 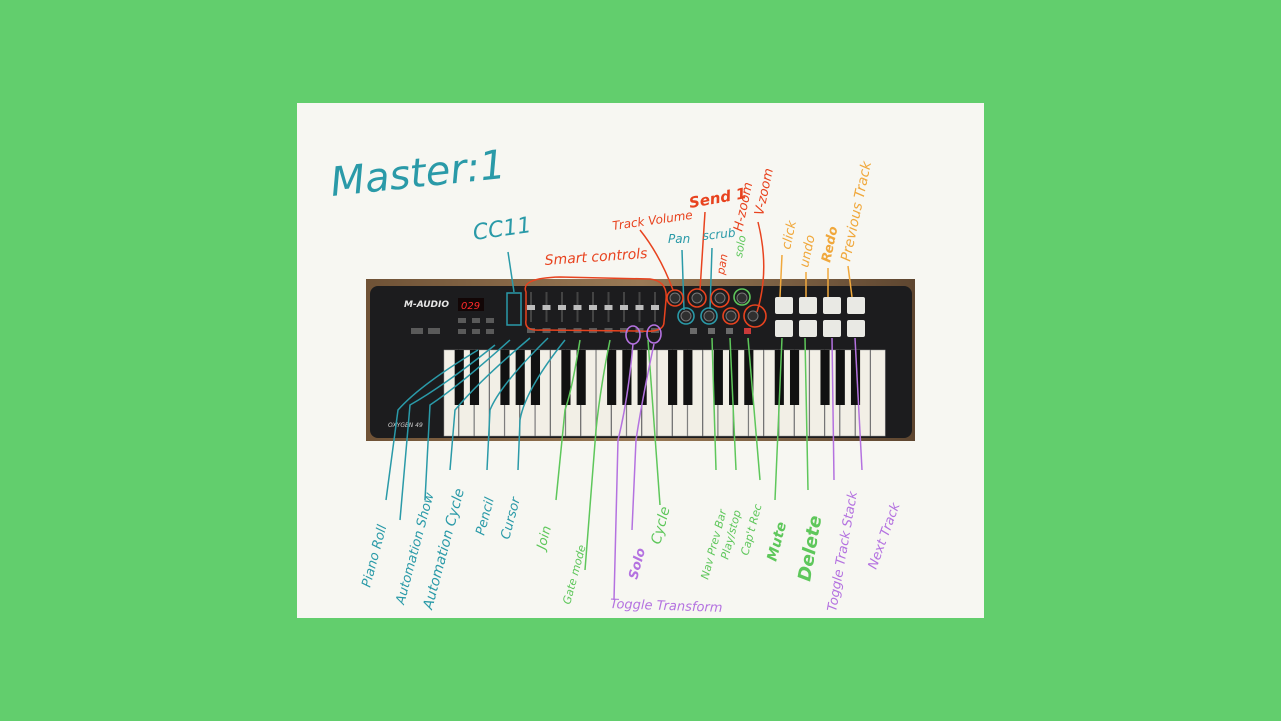 What do you see at coordinates (426, 305) in the screenshot?
I see `brand-logo: M-AUDIO` at bounding box center [426, 305].